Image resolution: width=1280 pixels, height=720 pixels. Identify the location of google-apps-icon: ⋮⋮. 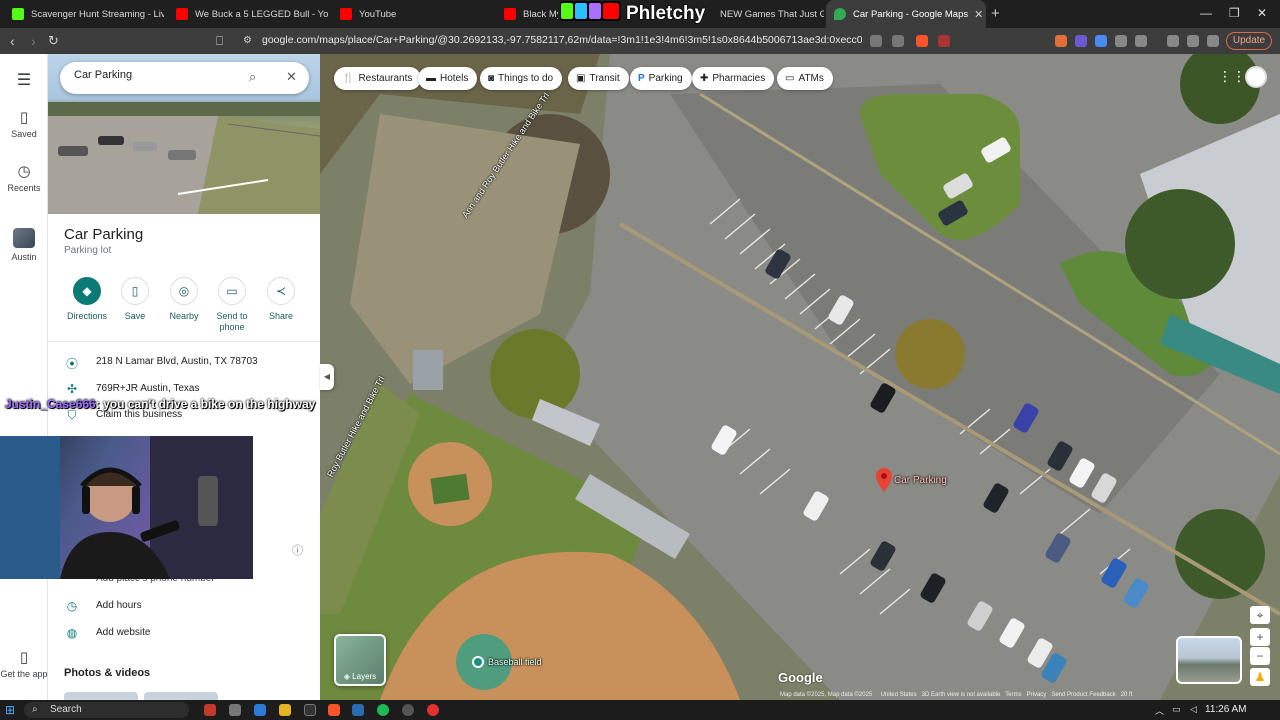
(1232, 76).